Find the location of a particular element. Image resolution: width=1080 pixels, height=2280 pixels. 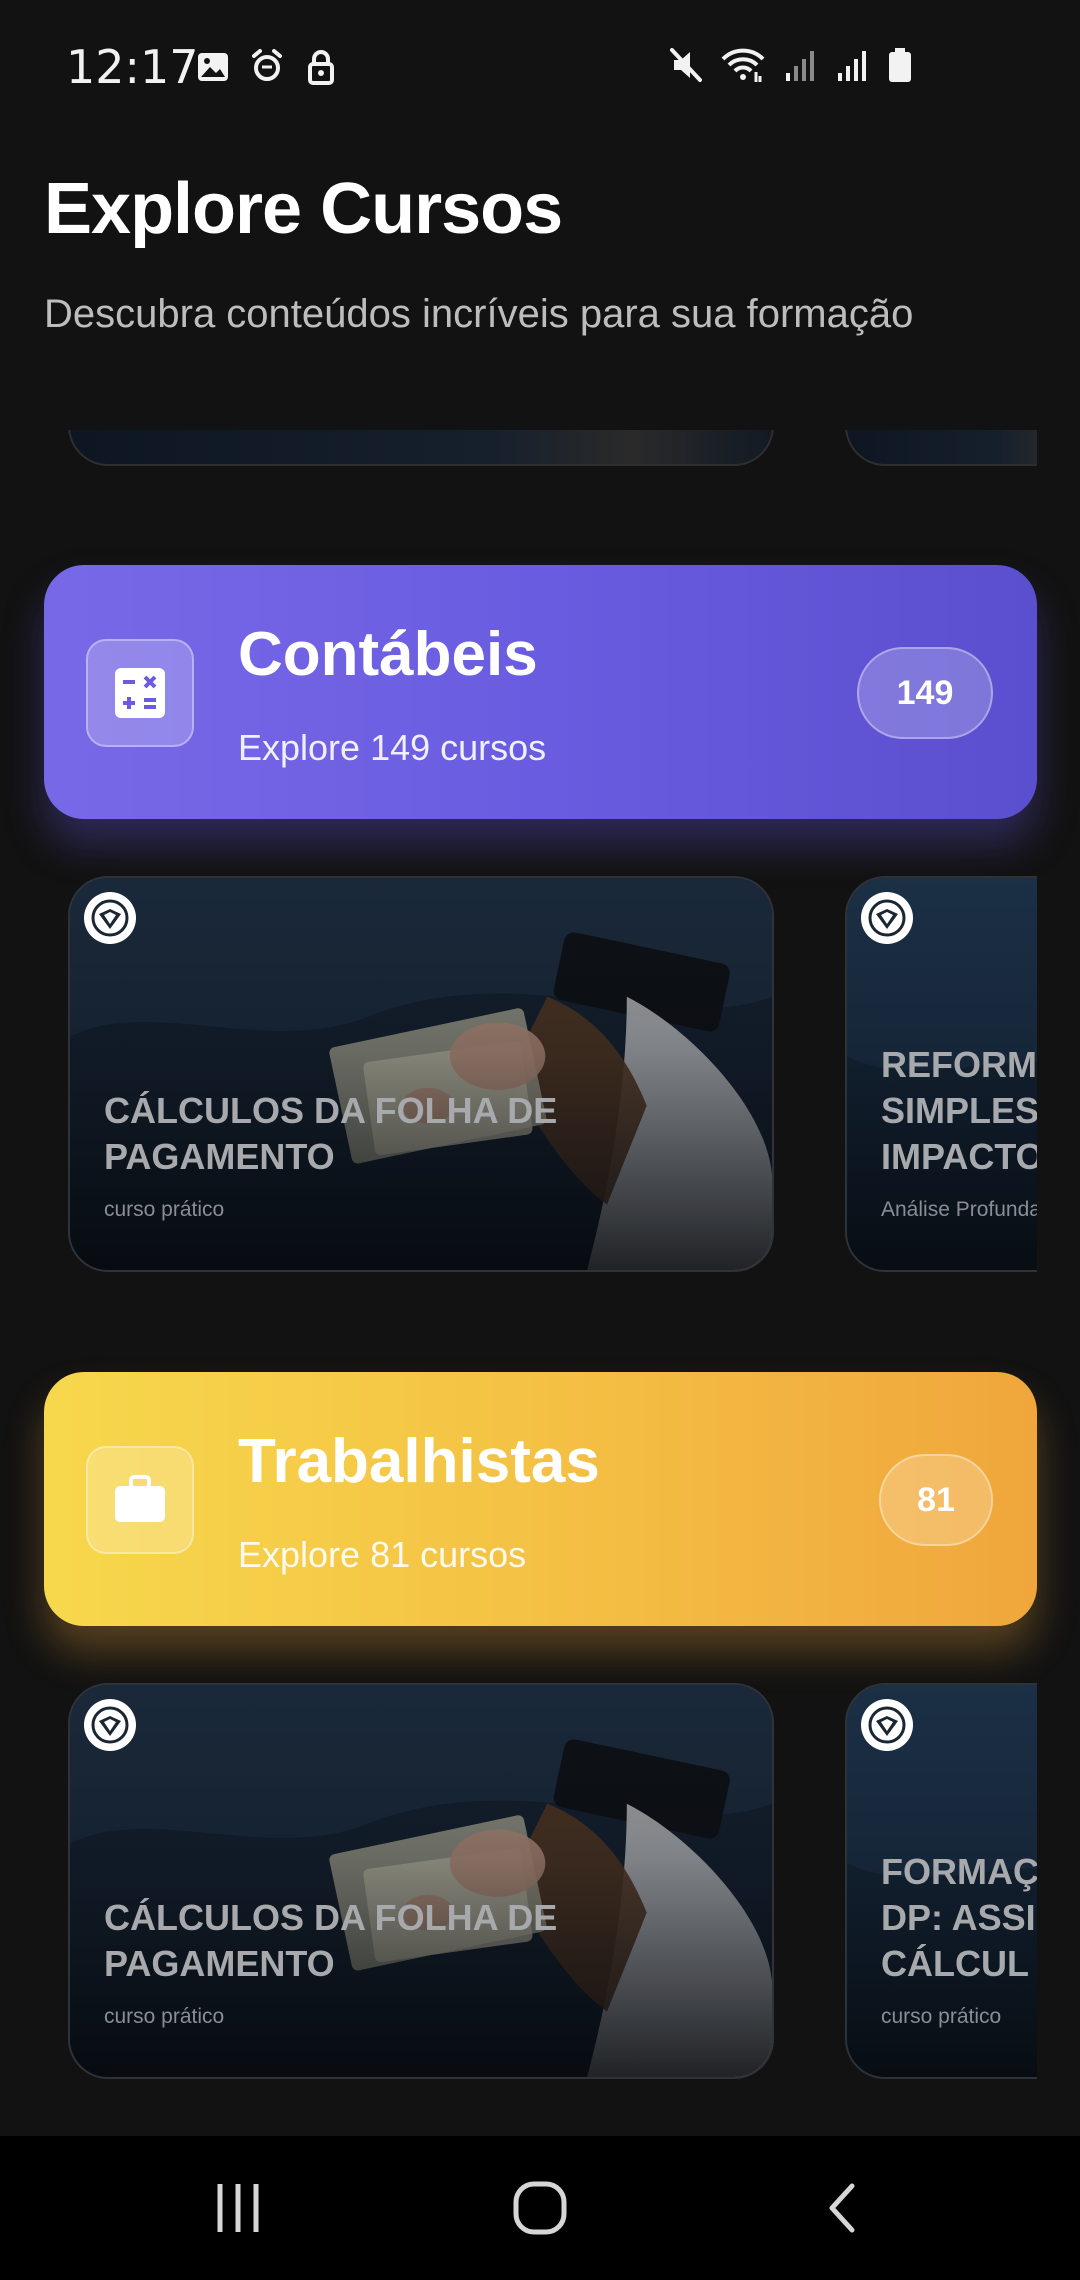

alarm-icon is located at coordinates (267, 65).